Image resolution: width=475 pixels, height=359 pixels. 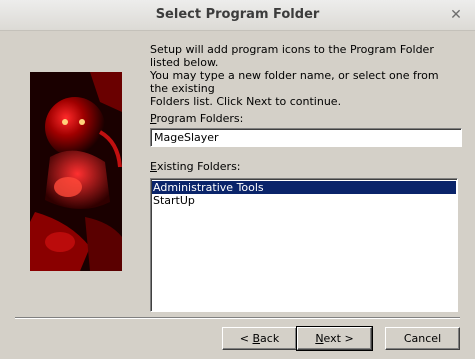 I want to click on title-bar: Select Program Folder ✕, so click(x=237, y=15).